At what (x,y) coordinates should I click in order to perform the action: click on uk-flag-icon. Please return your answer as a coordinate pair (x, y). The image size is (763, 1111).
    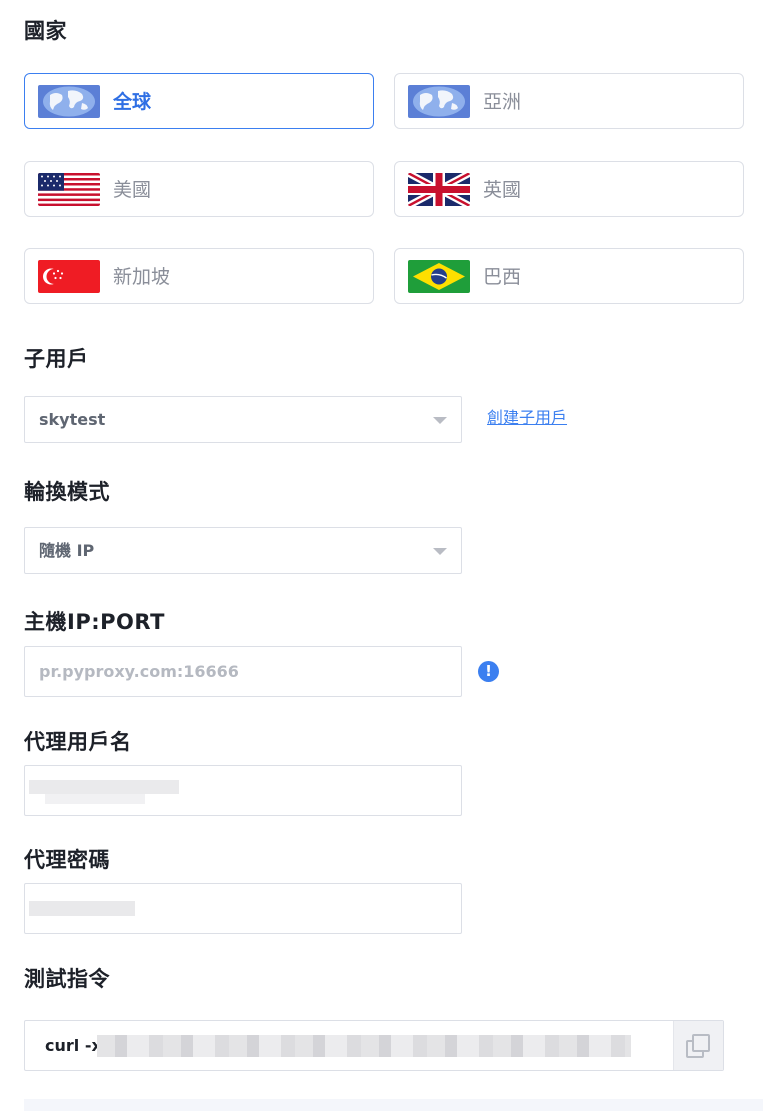
    Looking at the image, I should click on (439, 189).